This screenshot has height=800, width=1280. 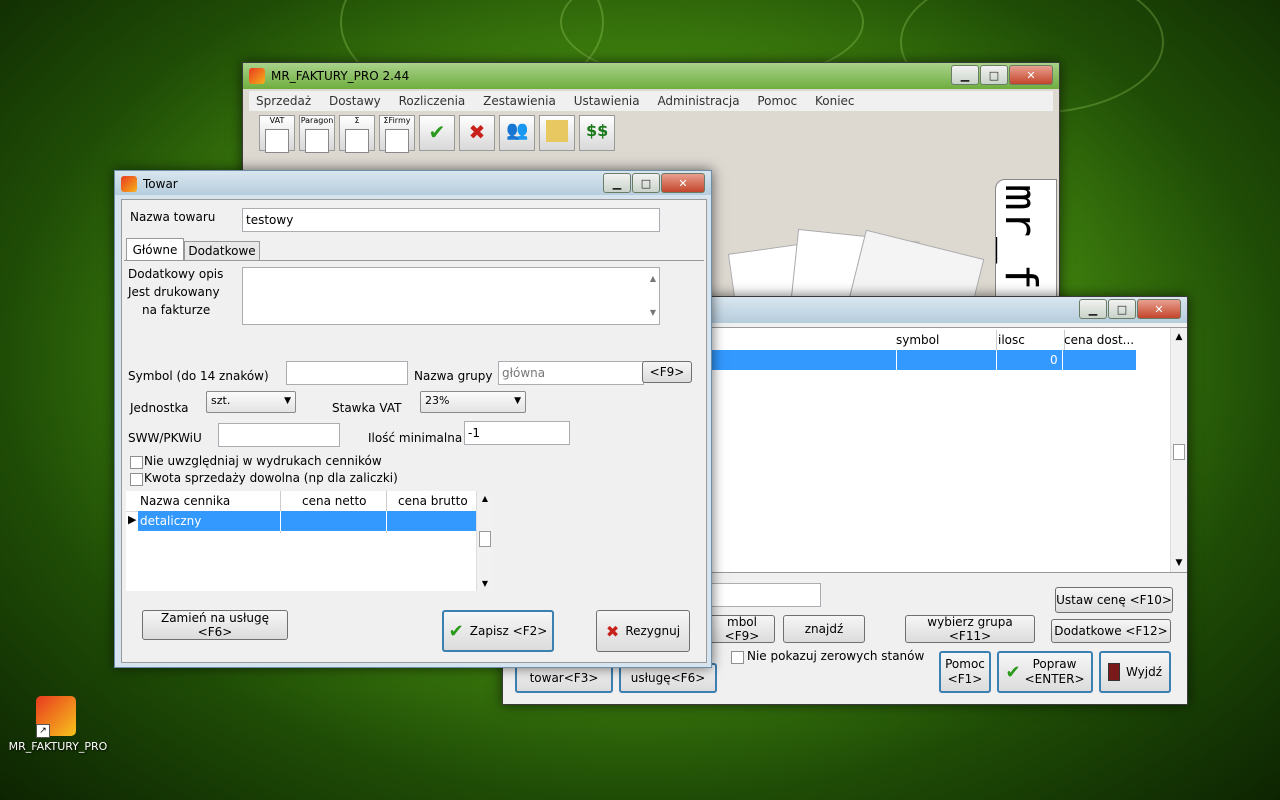 What do you see at coordinates (485, 583) in the screenshot?
I see `price-scroll-down-icon: ▼` at bounding box center [485, 583].